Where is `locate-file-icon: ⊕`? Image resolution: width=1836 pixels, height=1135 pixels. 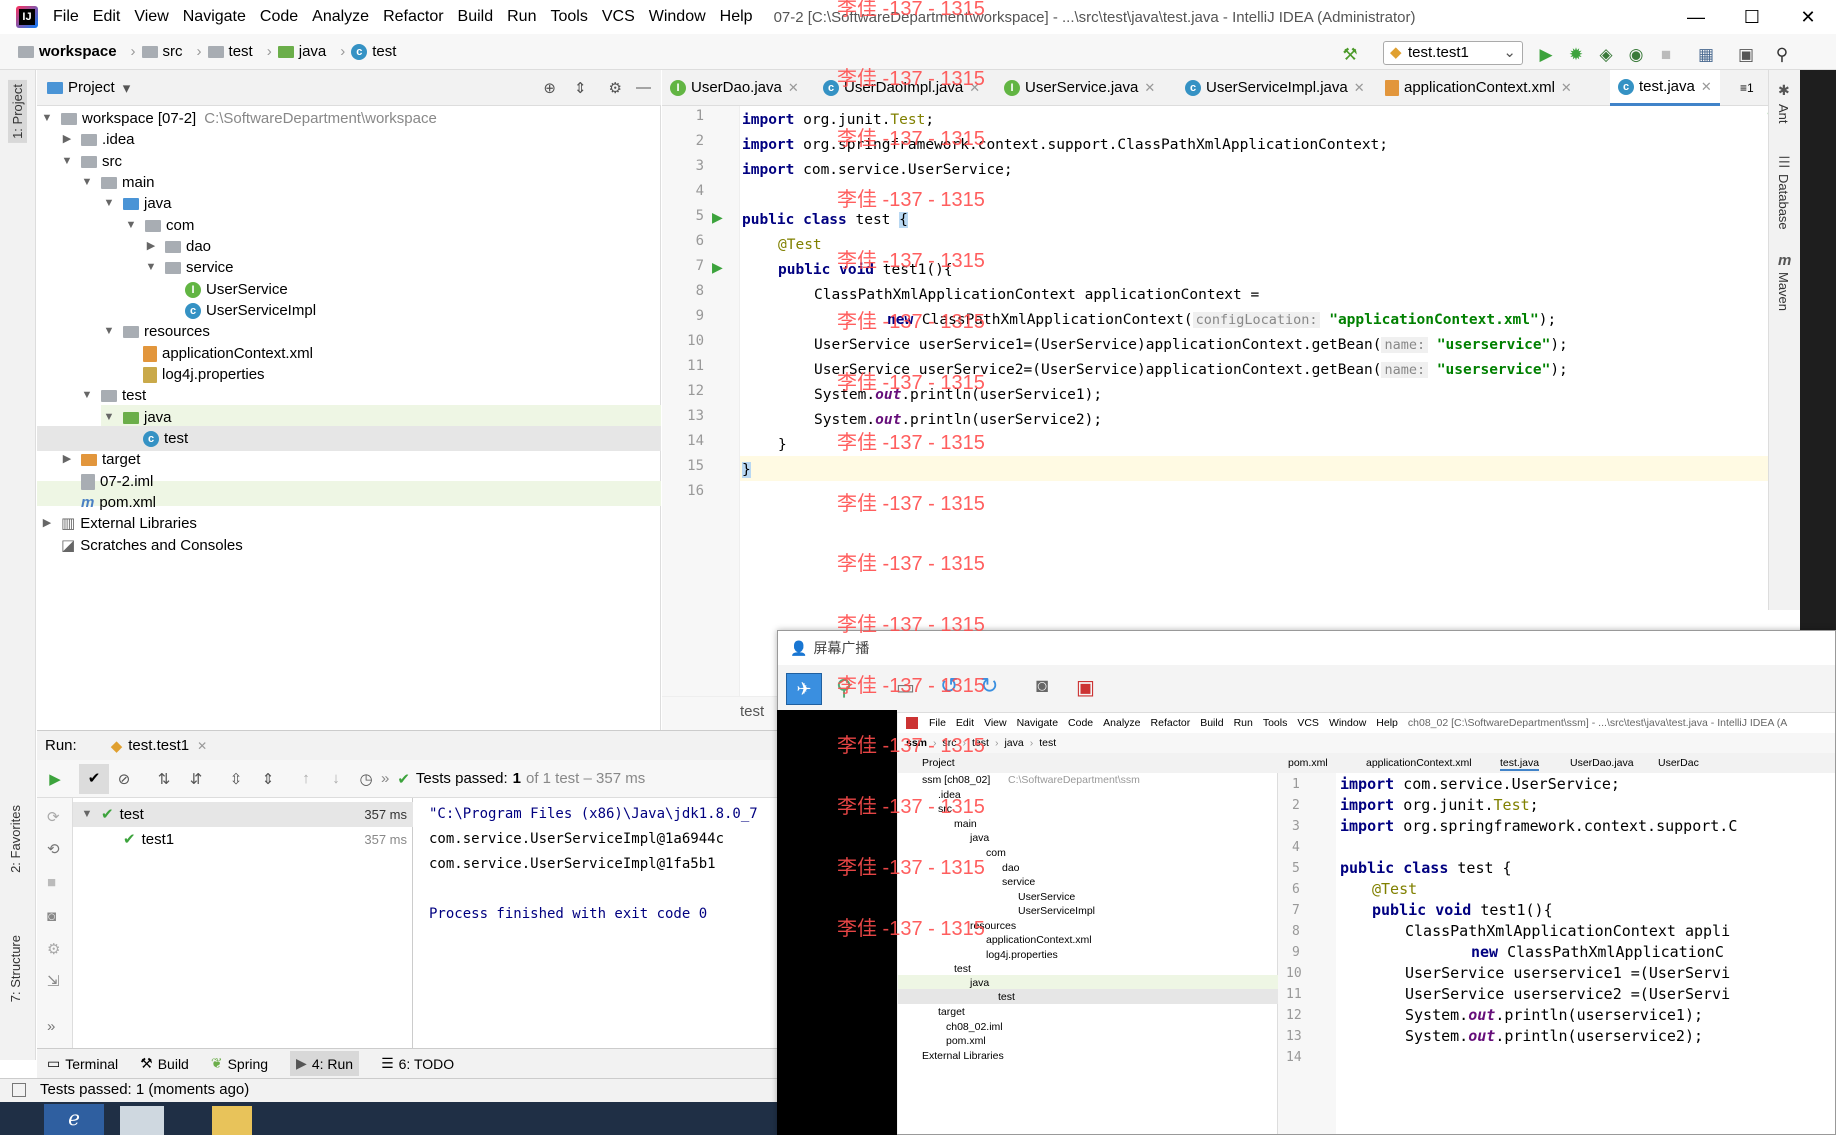
locate-file-icon: ⊕ is located at coordinates (549, 88).